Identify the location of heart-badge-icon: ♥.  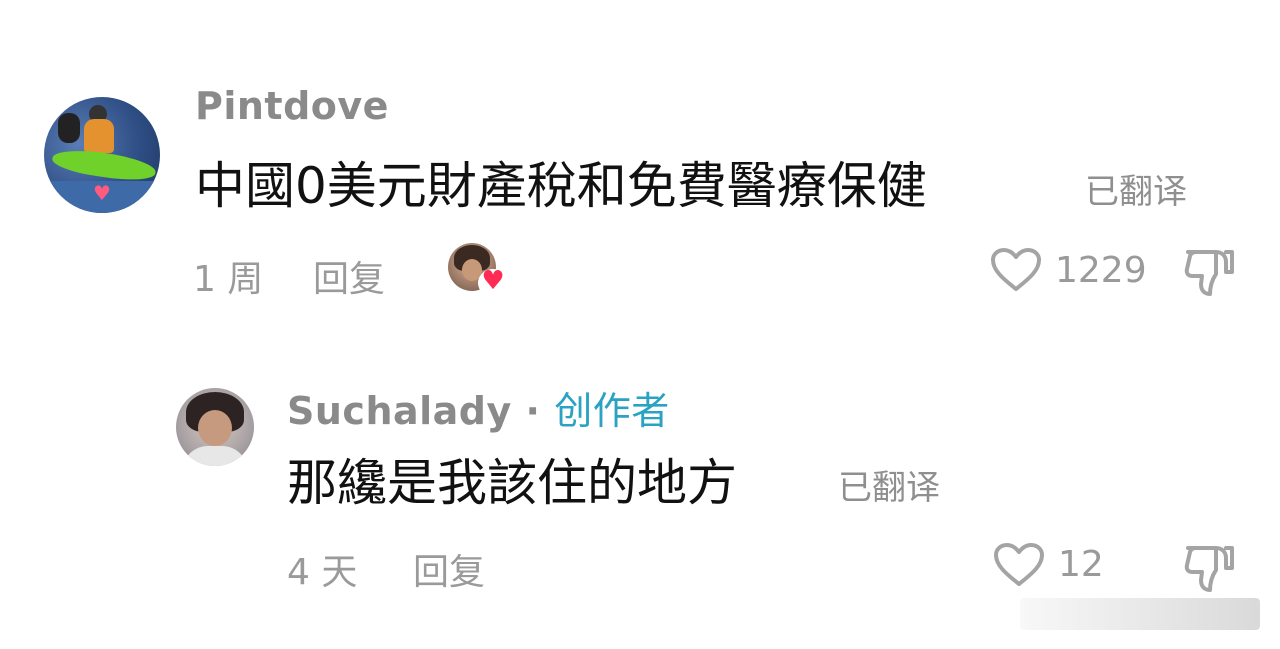
(102, 193).